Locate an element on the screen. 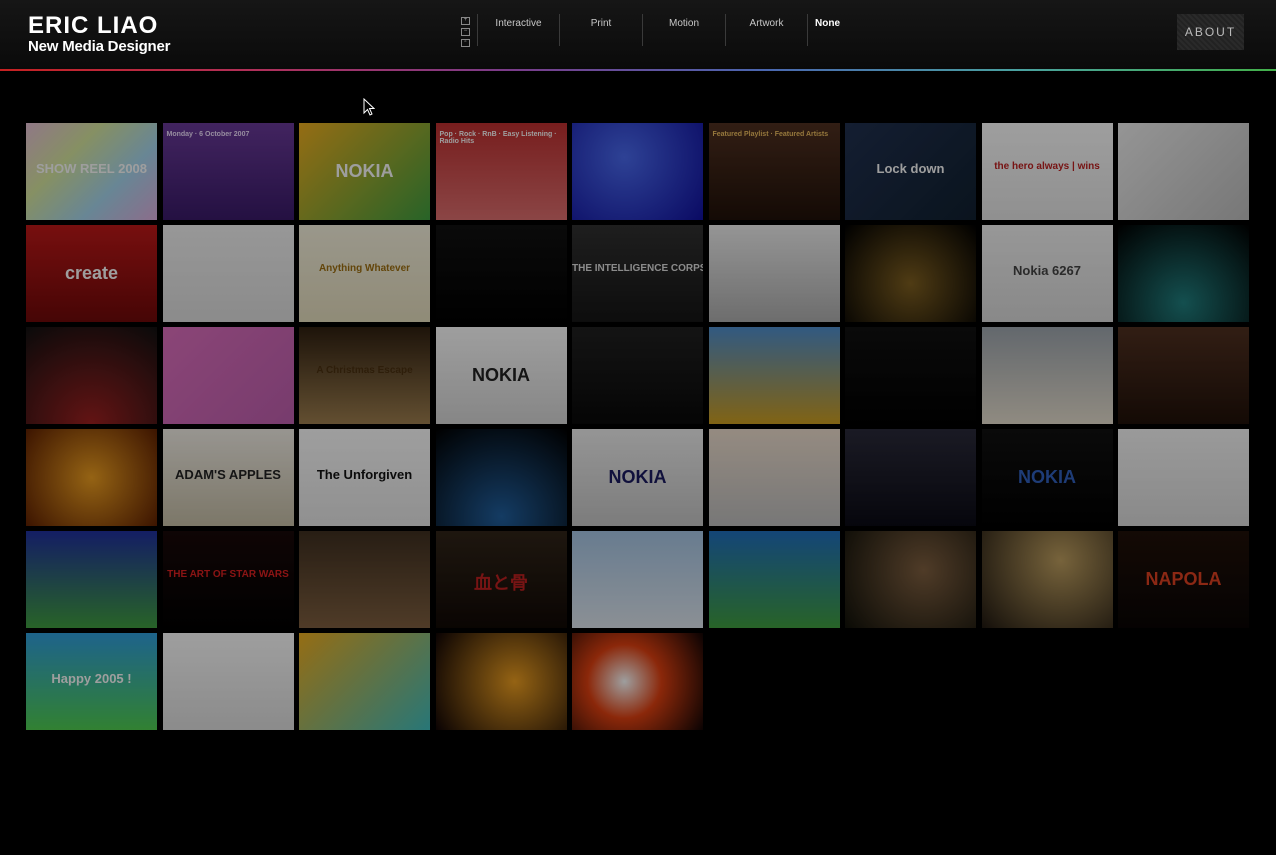 This screenshot has height=855, width=1276. thumbnail-caption: the hero always | wins is located at coordinates (1047, 166).